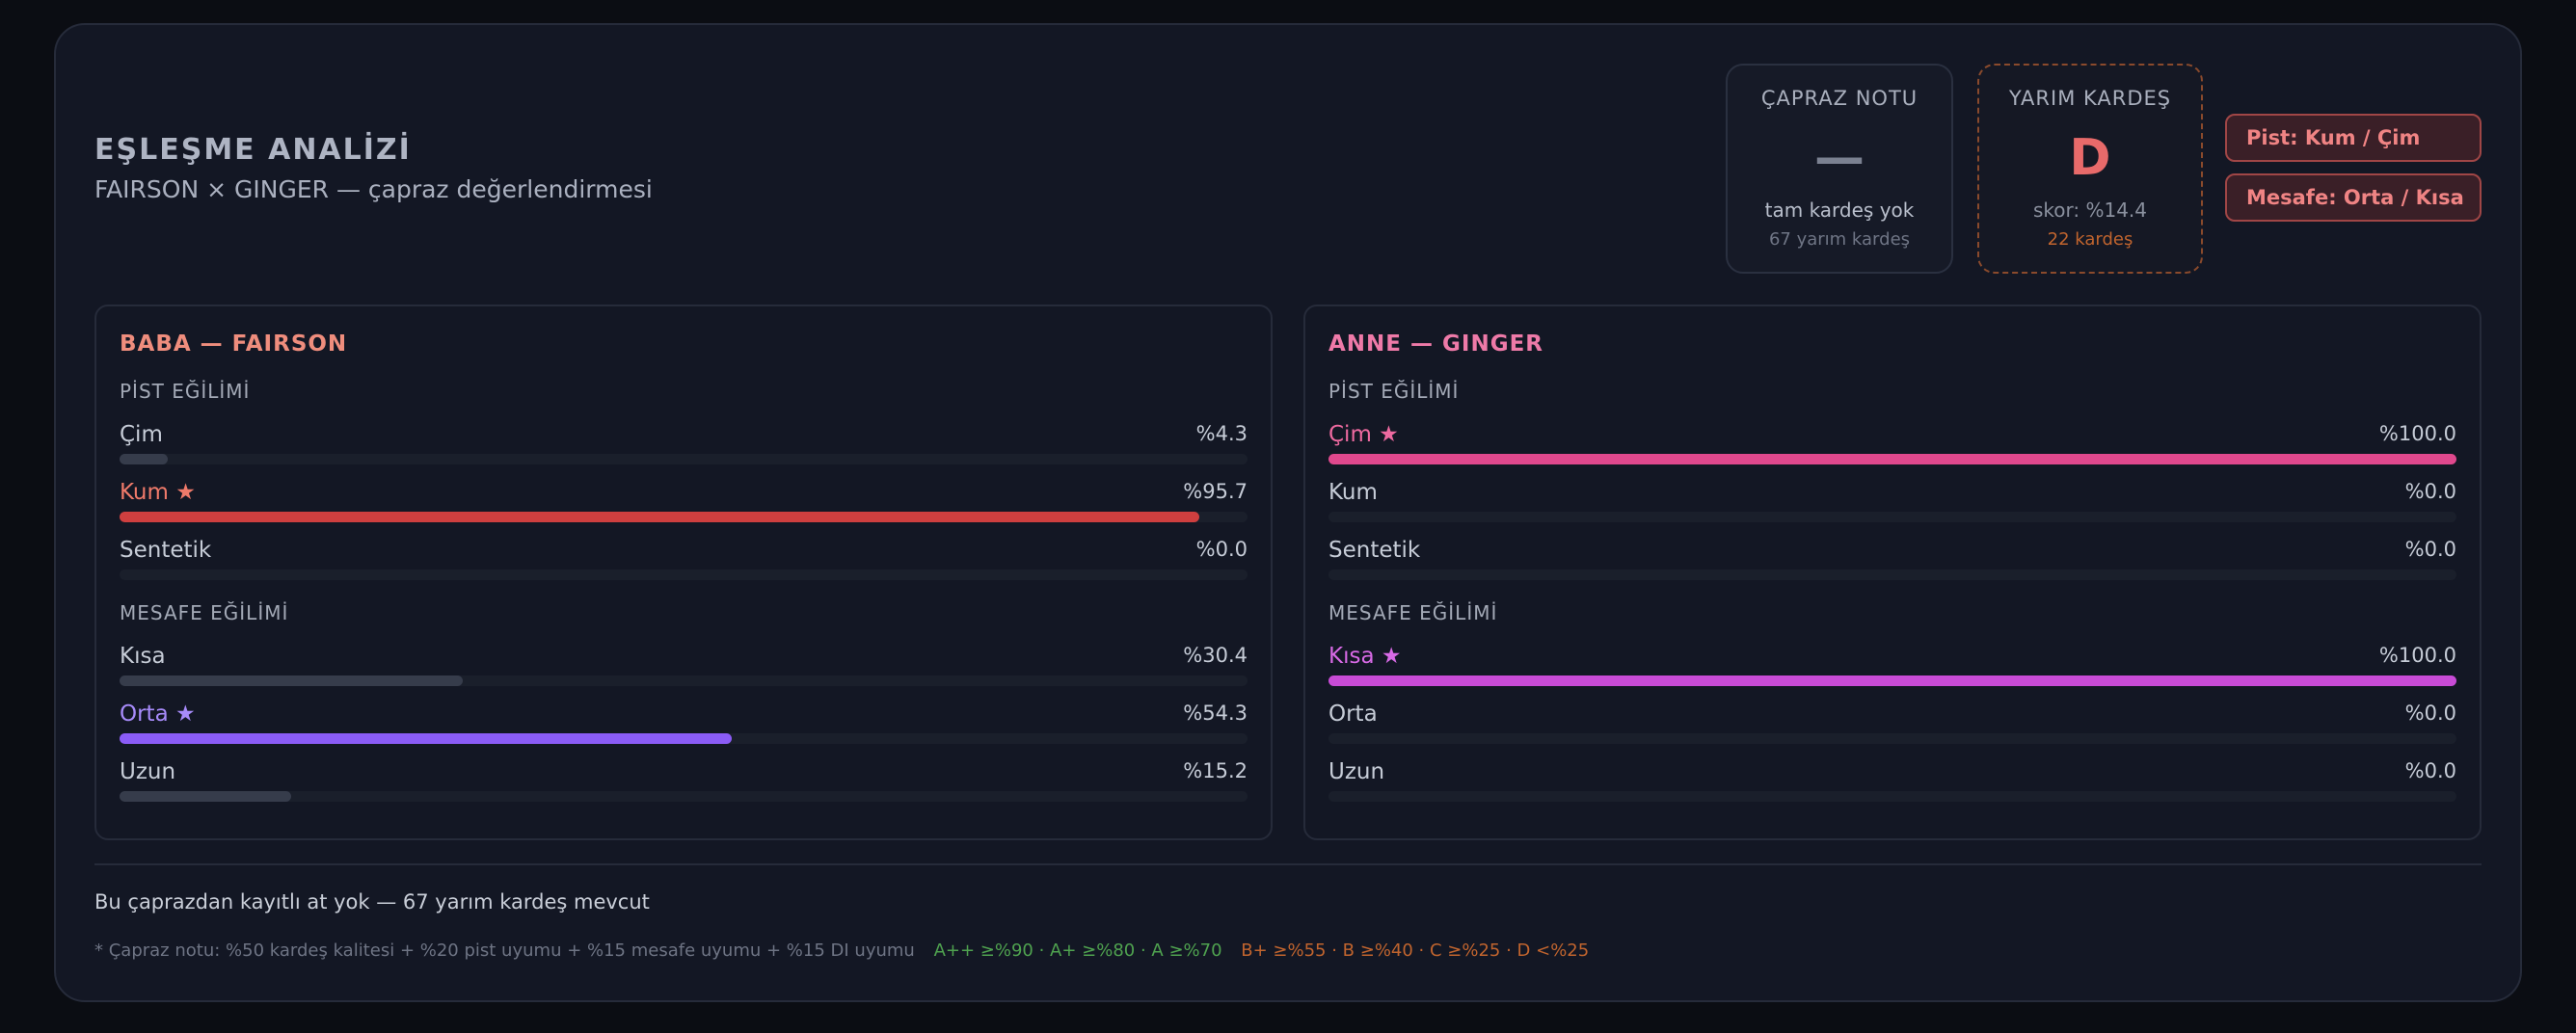 This screenshot has width=2576, height=1033. I want to click on half-sibling-grade-label: YARIM KARDEŞ, so click(2090, 98).